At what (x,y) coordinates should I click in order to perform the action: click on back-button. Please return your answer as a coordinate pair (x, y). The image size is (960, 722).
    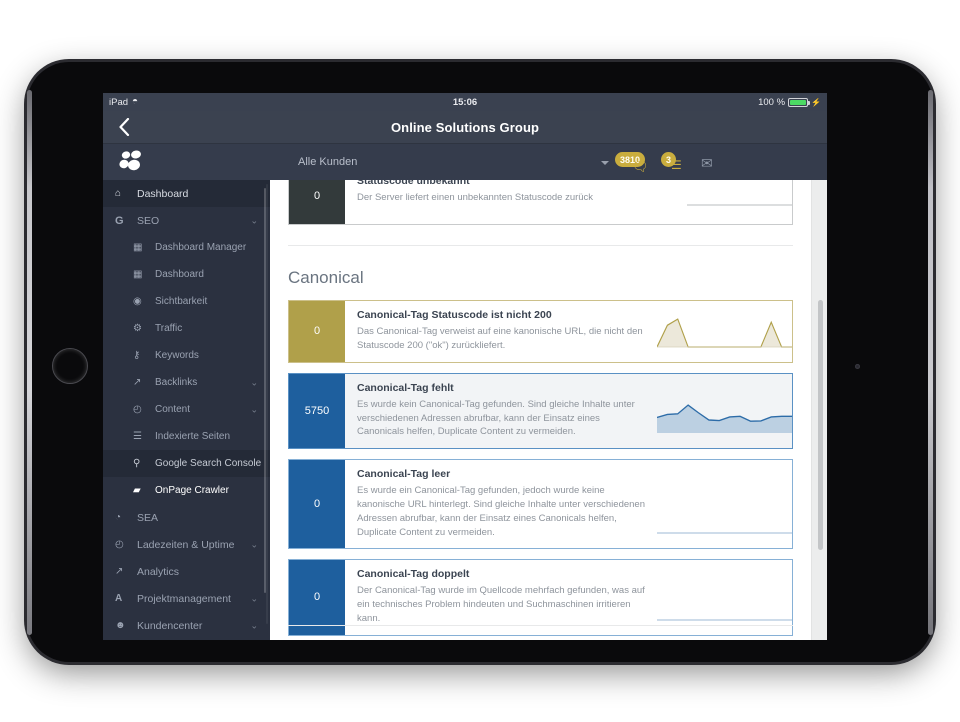
    Looking at the image, I should click on (124, 127).